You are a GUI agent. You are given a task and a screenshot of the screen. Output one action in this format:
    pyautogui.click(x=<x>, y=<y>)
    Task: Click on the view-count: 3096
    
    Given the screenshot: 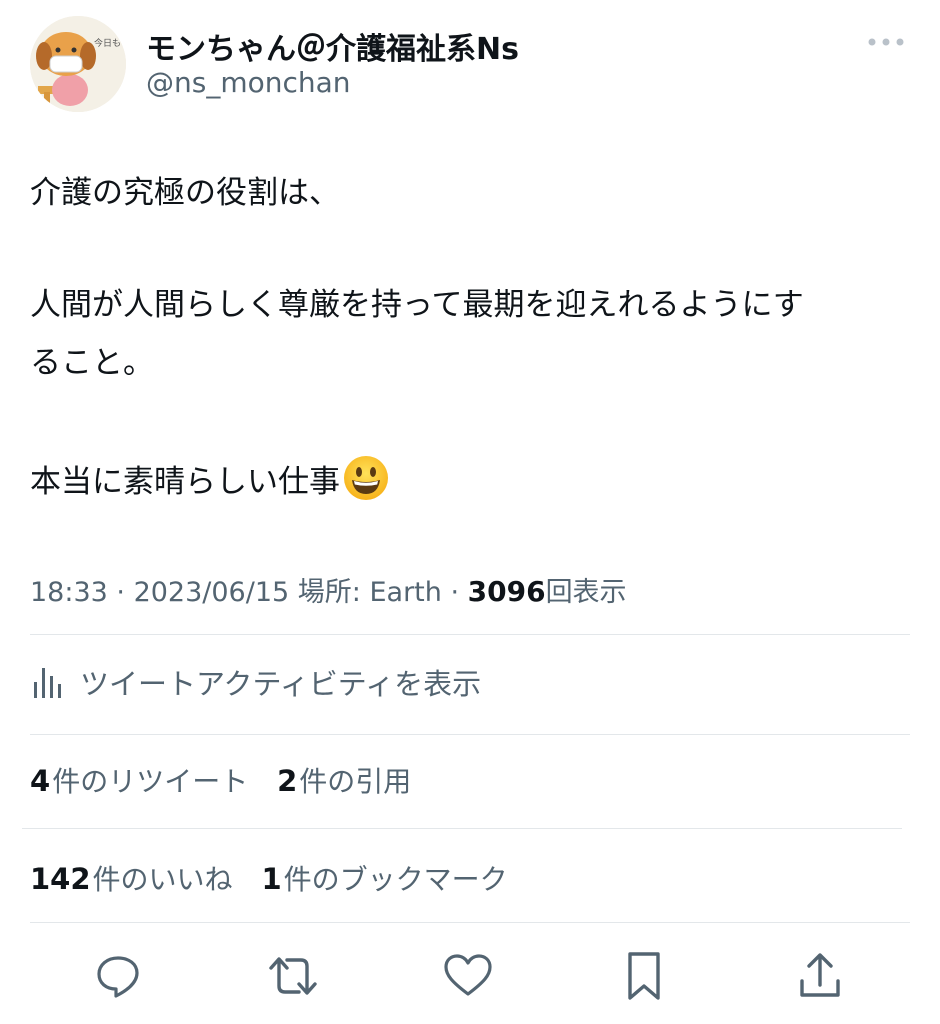 What is the action you would take?
    pyautogui.click(x=506, y=591)
    